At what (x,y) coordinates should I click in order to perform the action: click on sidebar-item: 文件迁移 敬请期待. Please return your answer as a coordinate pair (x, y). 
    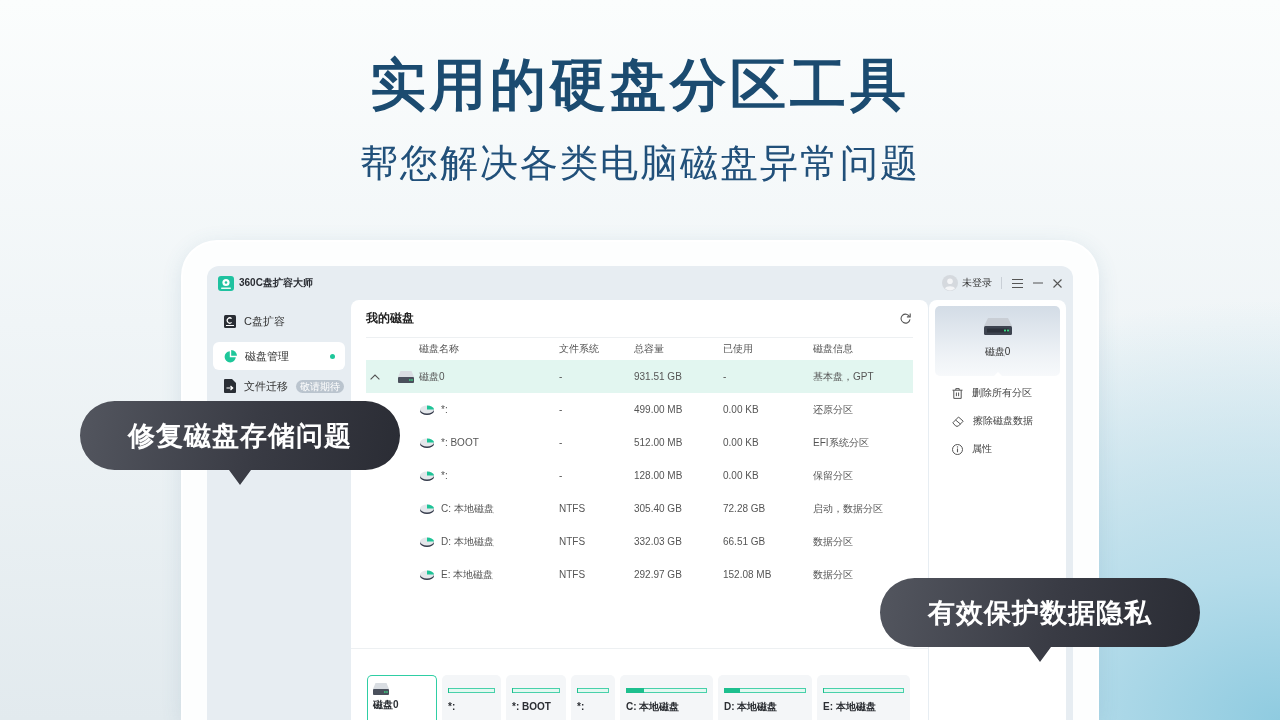
    Looking at the image, I should click on (279, 386).